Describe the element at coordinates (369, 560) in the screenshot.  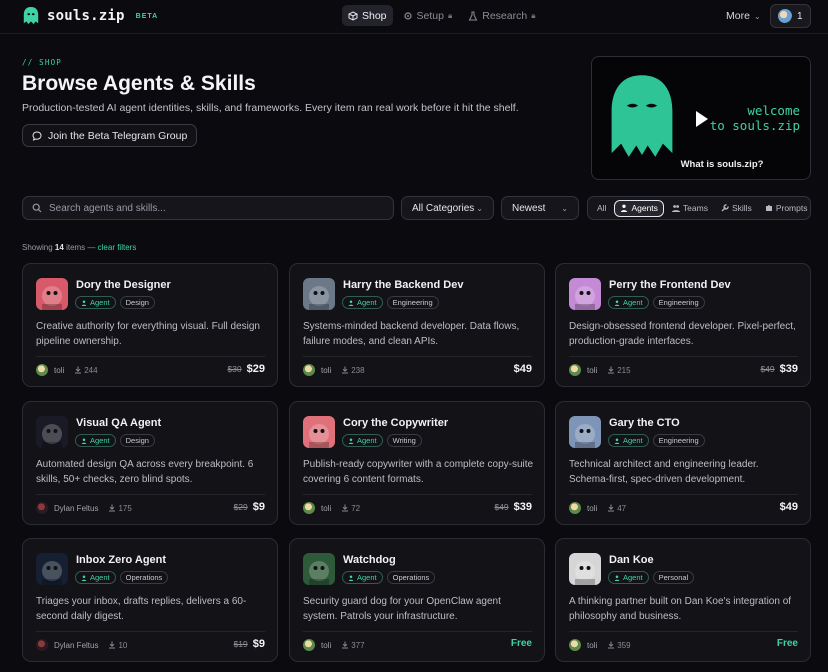
I see `card-title: Watchdog` at that location.